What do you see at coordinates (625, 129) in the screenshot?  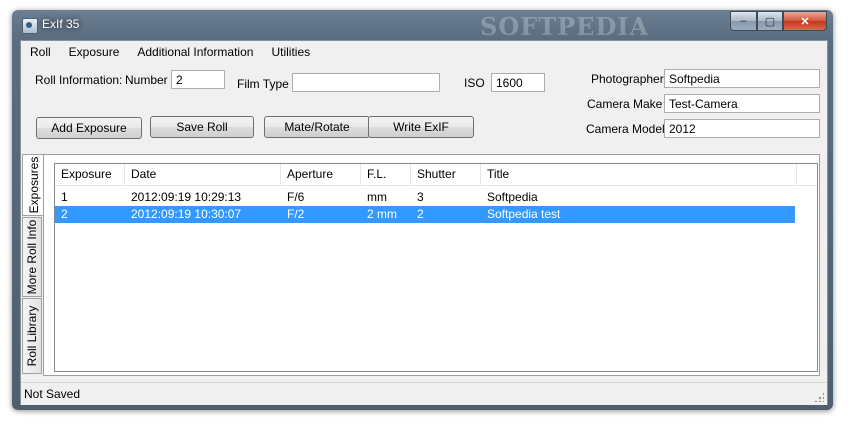 I see `camera-model-label: Camera Model` at bounding box center [625, 129].